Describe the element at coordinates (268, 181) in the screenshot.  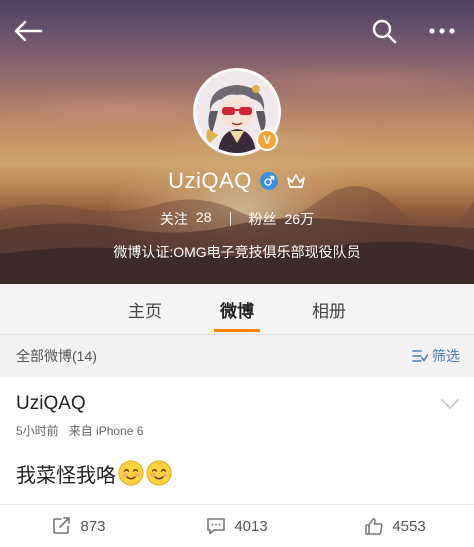
I see `male-gender-icon` at that location.